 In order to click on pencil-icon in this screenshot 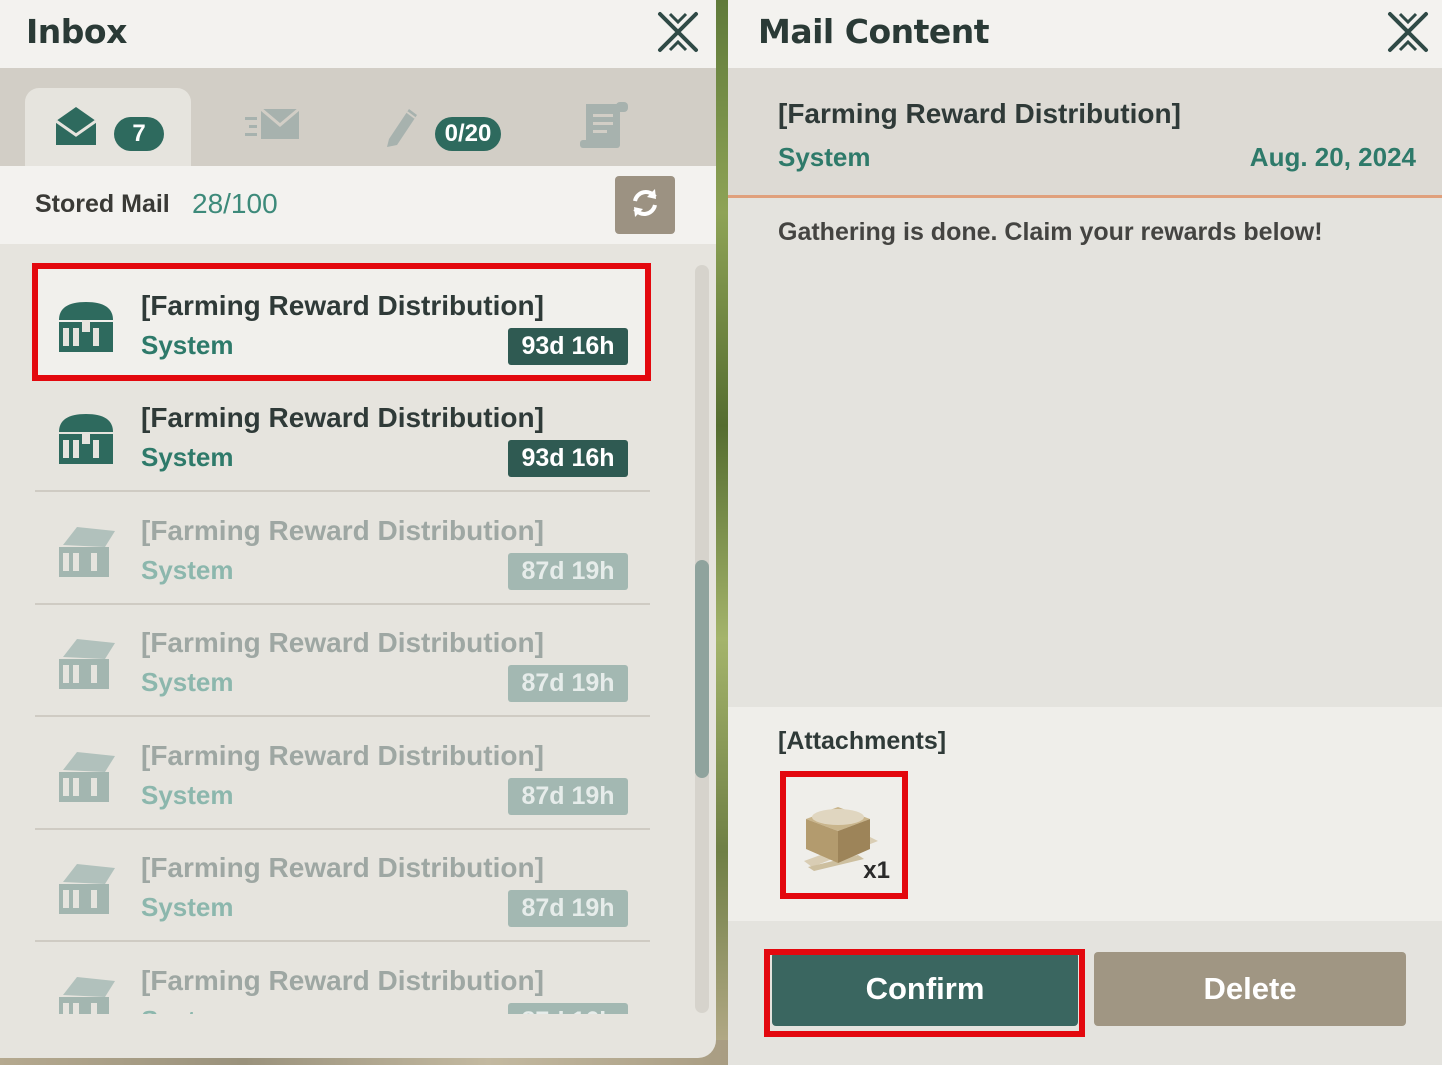, I will do `click(401, 127)`.